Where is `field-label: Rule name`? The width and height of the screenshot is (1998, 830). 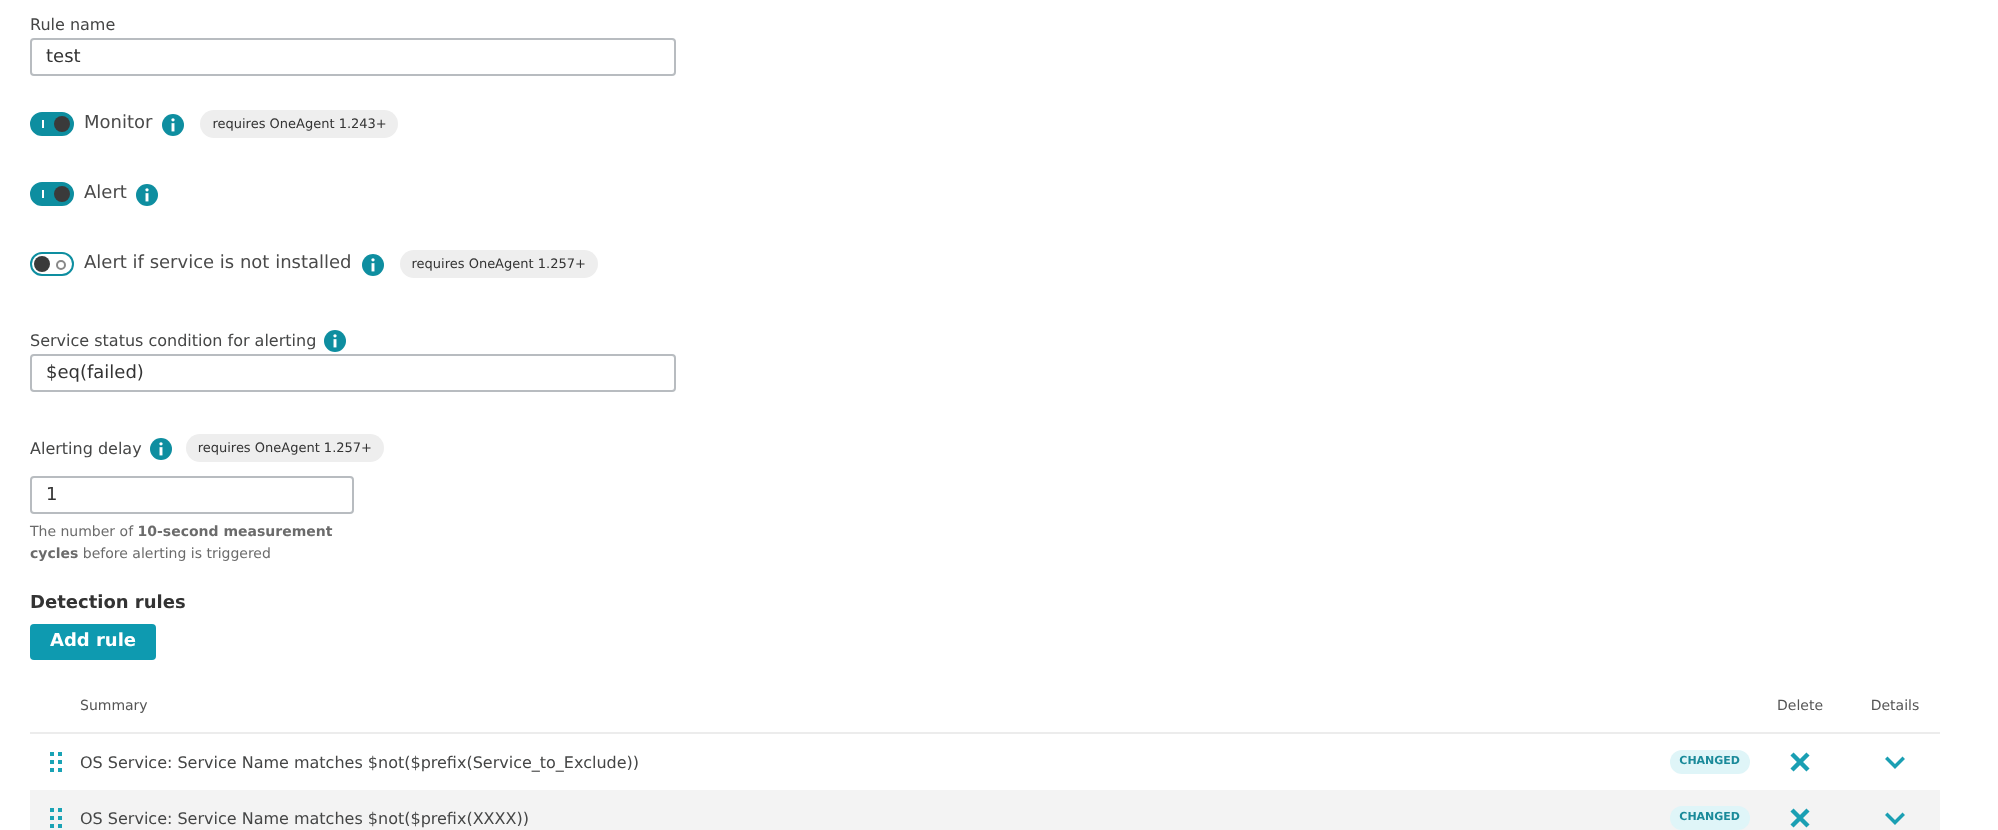
field-label: Rule name is located at coordinates (73, 24).